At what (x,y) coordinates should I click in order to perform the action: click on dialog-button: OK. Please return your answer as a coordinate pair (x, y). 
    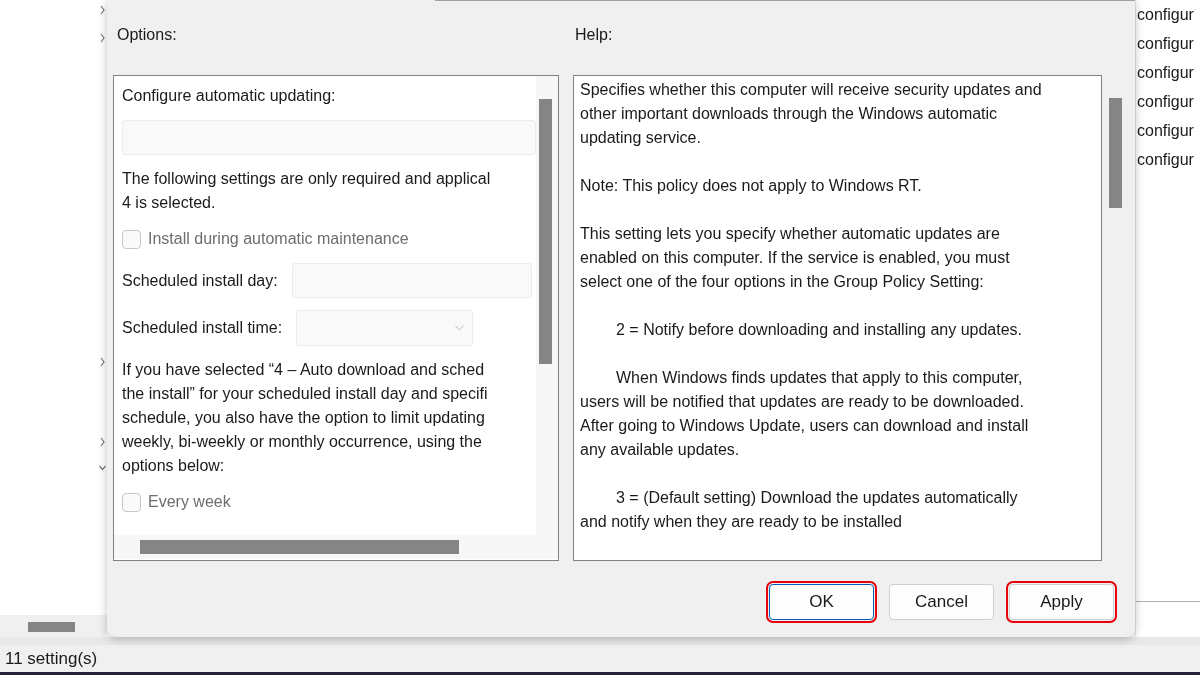
    Looking at the image, I should click on (821, 602).